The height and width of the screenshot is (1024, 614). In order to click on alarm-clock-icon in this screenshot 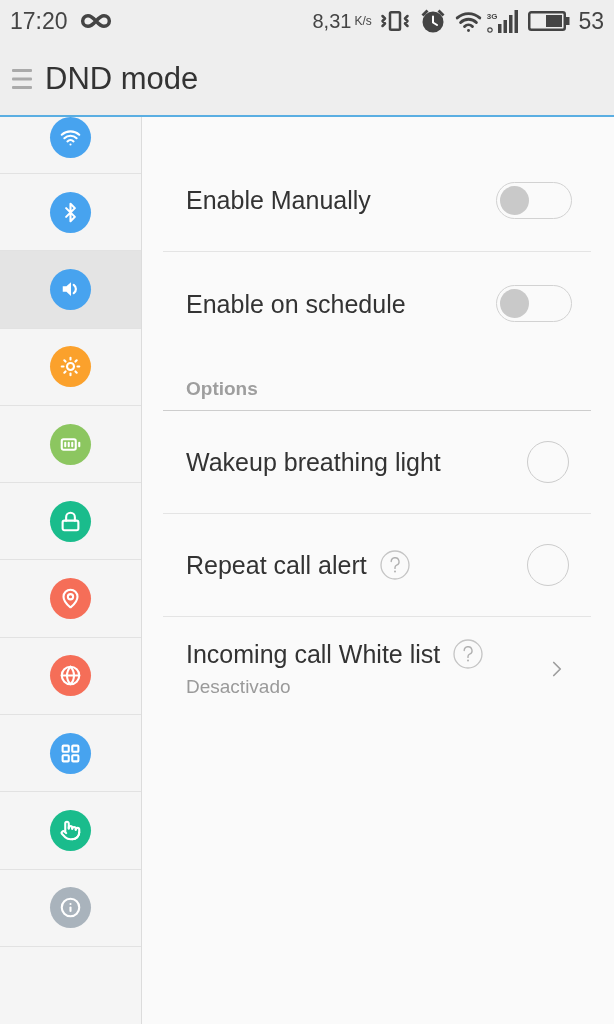, I will do `click(432, 21)`.